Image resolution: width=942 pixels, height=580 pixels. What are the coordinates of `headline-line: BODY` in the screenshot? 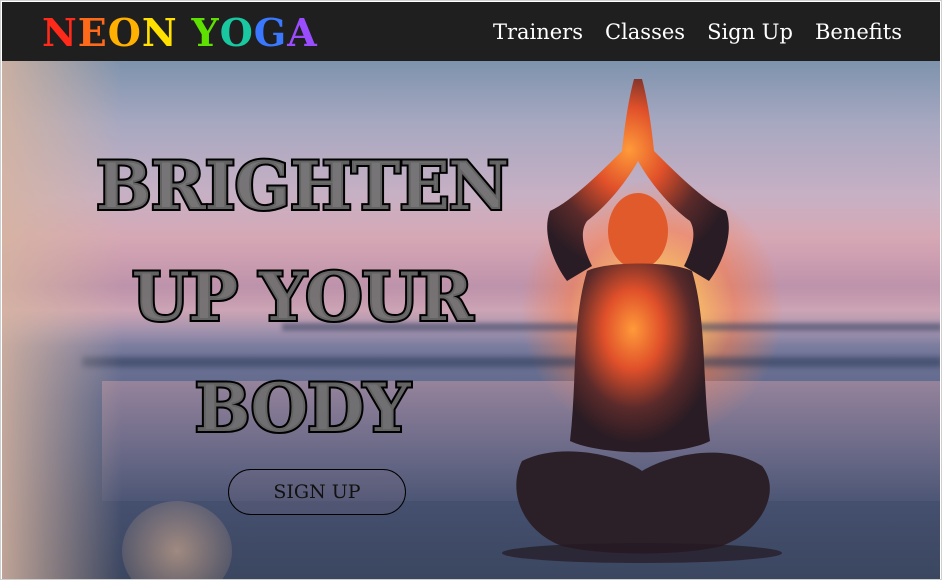 It's located at (303, 408).